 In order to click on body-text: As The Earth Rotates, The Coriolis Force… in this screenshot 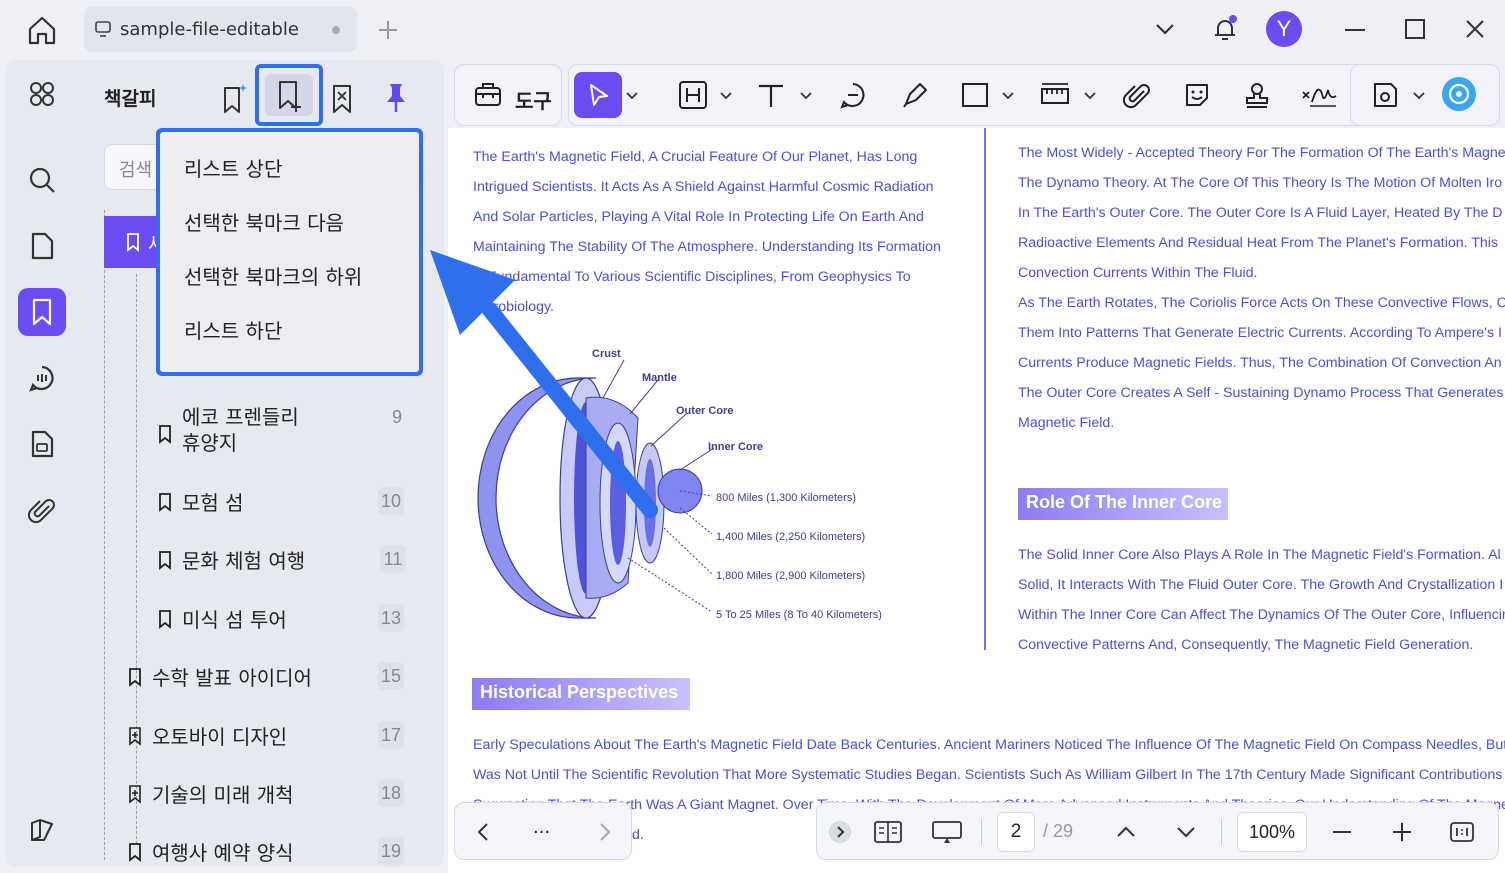, I will do `click(1261, 303)`.